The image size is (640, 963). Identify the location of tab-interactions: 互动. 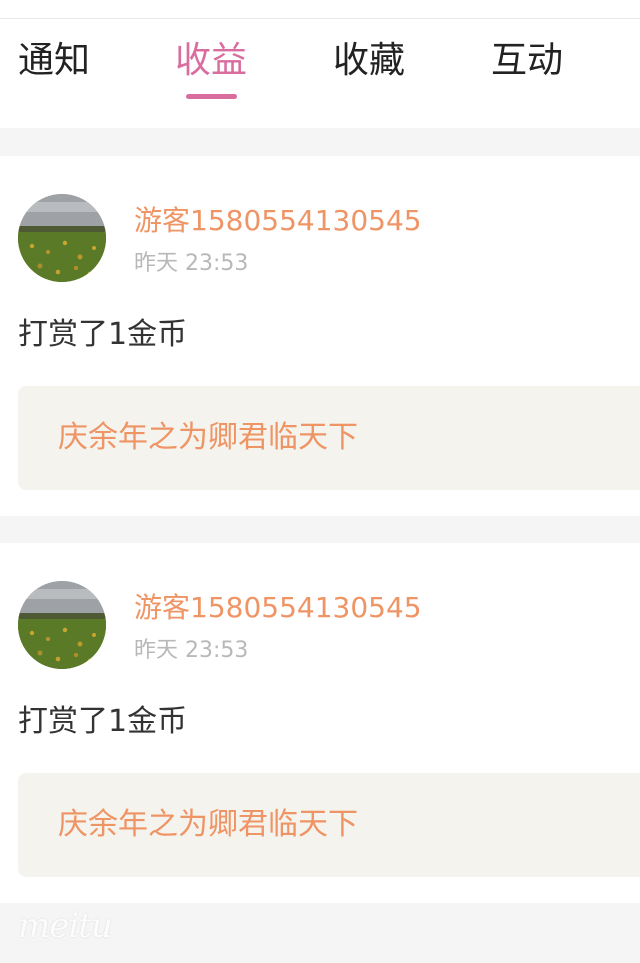
(527, 61).